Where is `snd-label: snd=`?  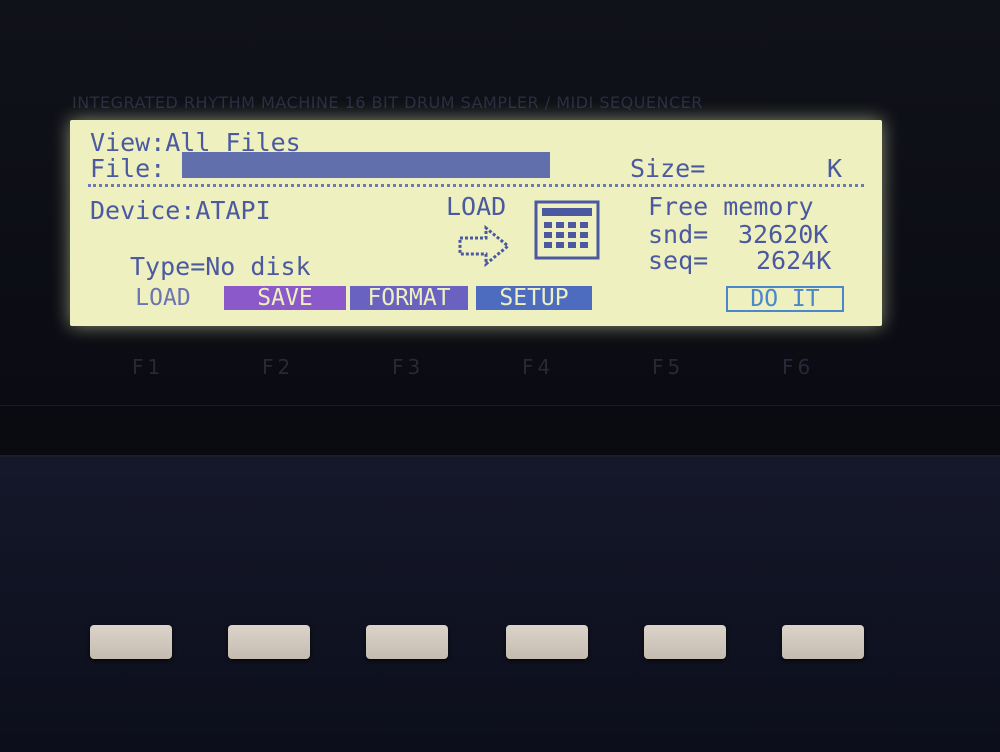 snd-label: snd= is located at coordinates (678, 234).